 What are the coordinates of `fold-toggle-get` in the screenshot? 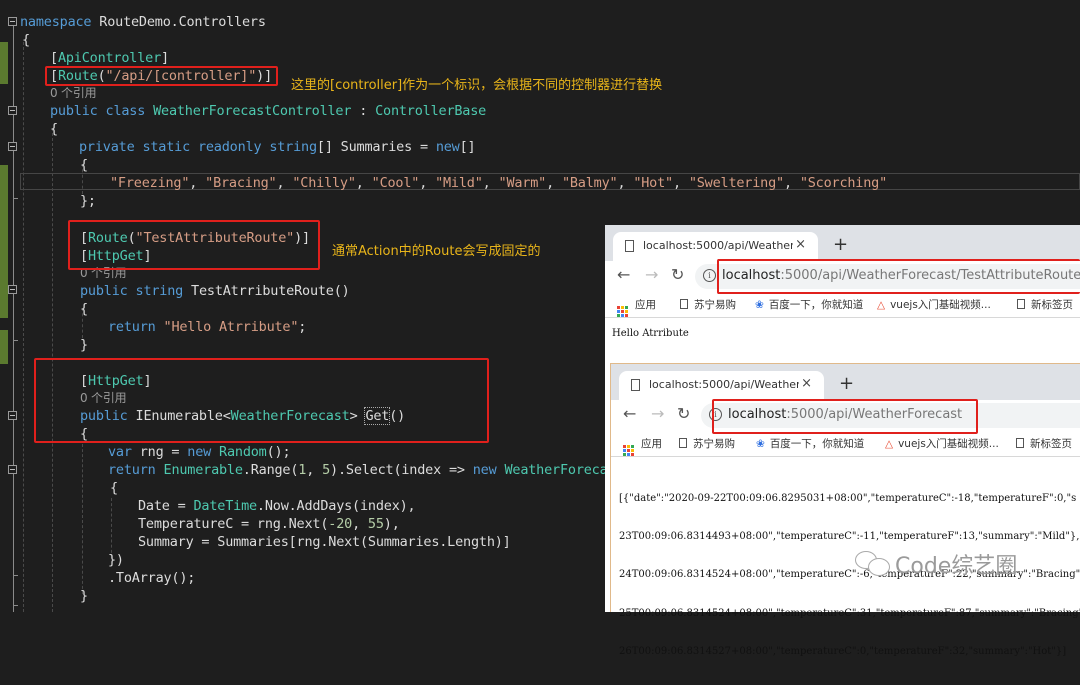 It's located at (12, 415).